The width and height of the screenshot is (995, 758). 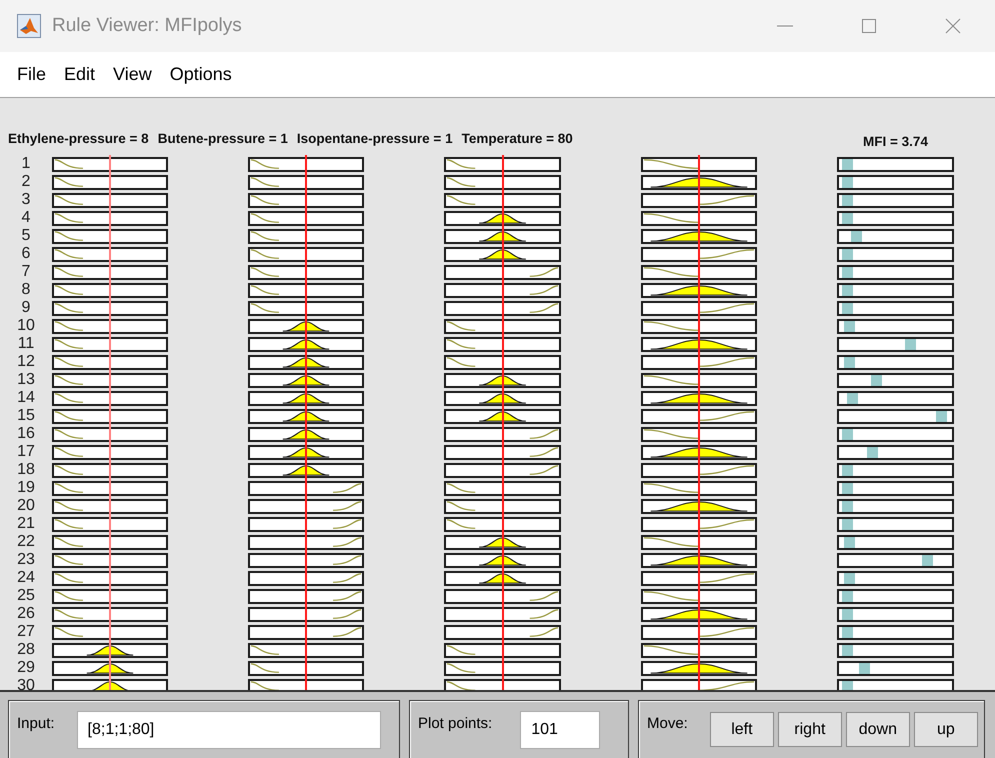 I want to click on move-button: right, so click(x=810, y=729).